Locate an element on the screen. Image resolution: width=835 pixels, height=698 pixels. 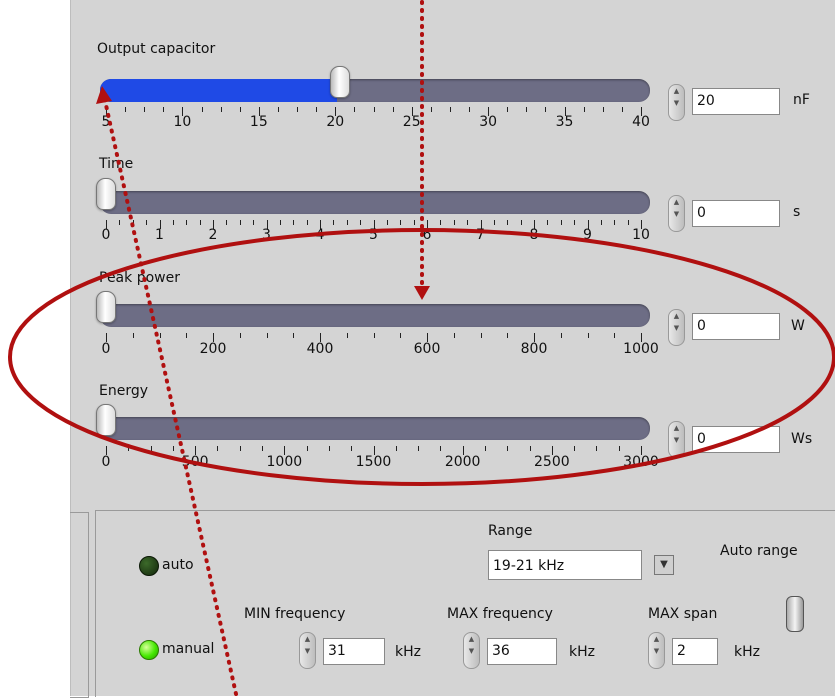
peak-power-unit: W is located at coordinates (798, 326).